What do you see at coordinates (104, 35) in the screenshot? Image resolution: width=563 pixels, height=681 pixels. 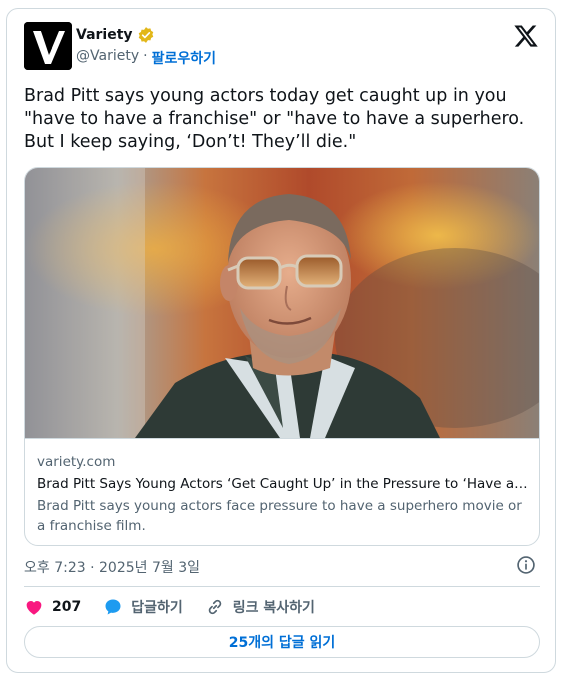 I see `author-display-name: Variety` at bounding box center [104, 35].